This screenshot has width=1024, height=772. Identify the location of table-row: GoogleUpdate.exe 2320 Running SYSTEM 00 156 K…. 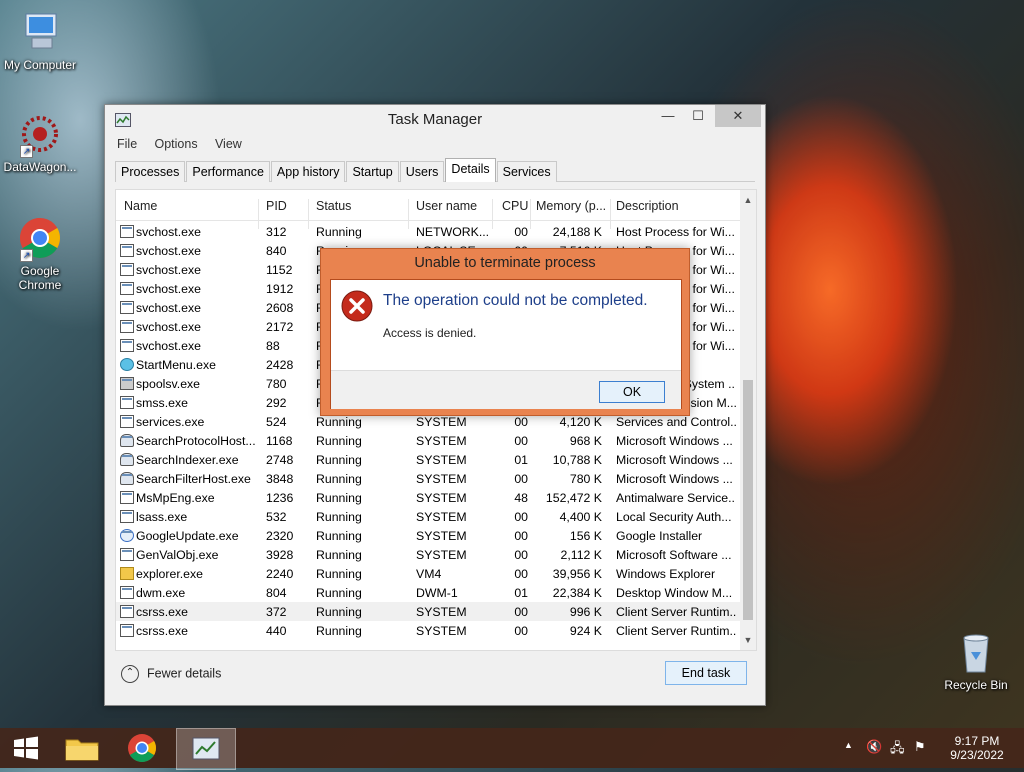
(428, 535).